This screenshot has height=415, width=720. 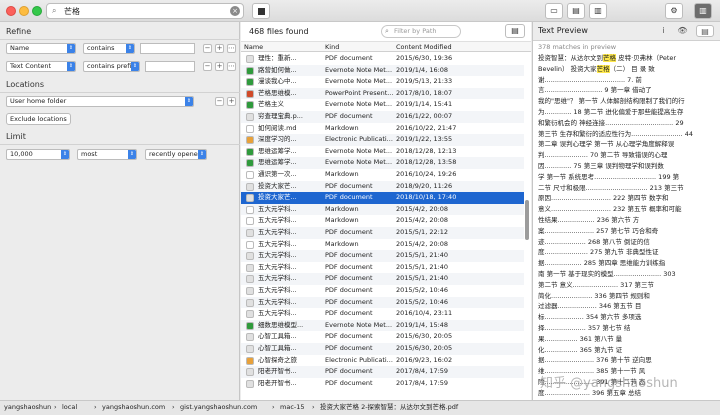 I want to click on exclude-locations-button: Exclude locations, so click(x=38, y=119).